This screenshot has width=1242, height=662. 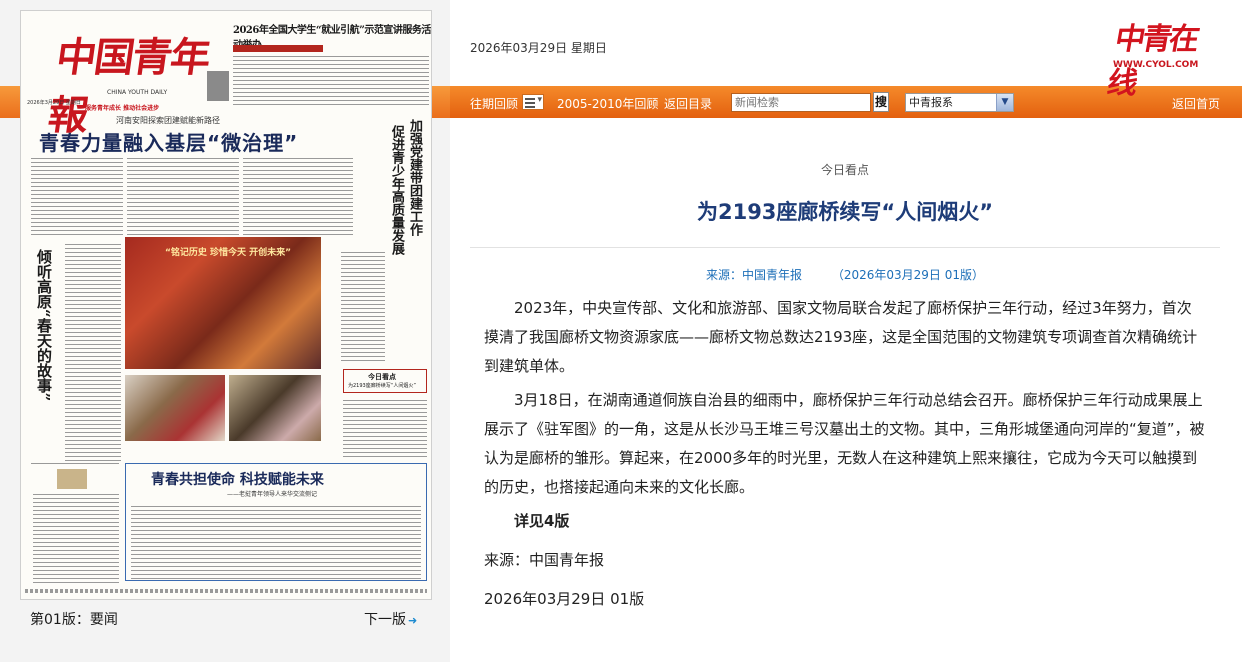 What do you see at coordinates (753, 275) in the screenshot?
I see `source-label: 来源：中国青年报` at bounding box center [753, 275].